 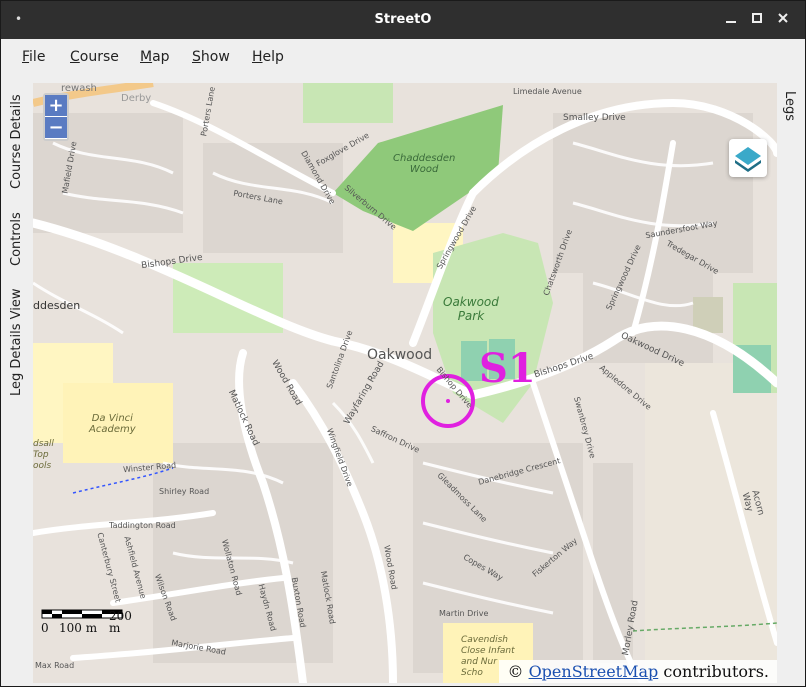 I want to click on zoom-control: + −, so click(x=56, y=117).